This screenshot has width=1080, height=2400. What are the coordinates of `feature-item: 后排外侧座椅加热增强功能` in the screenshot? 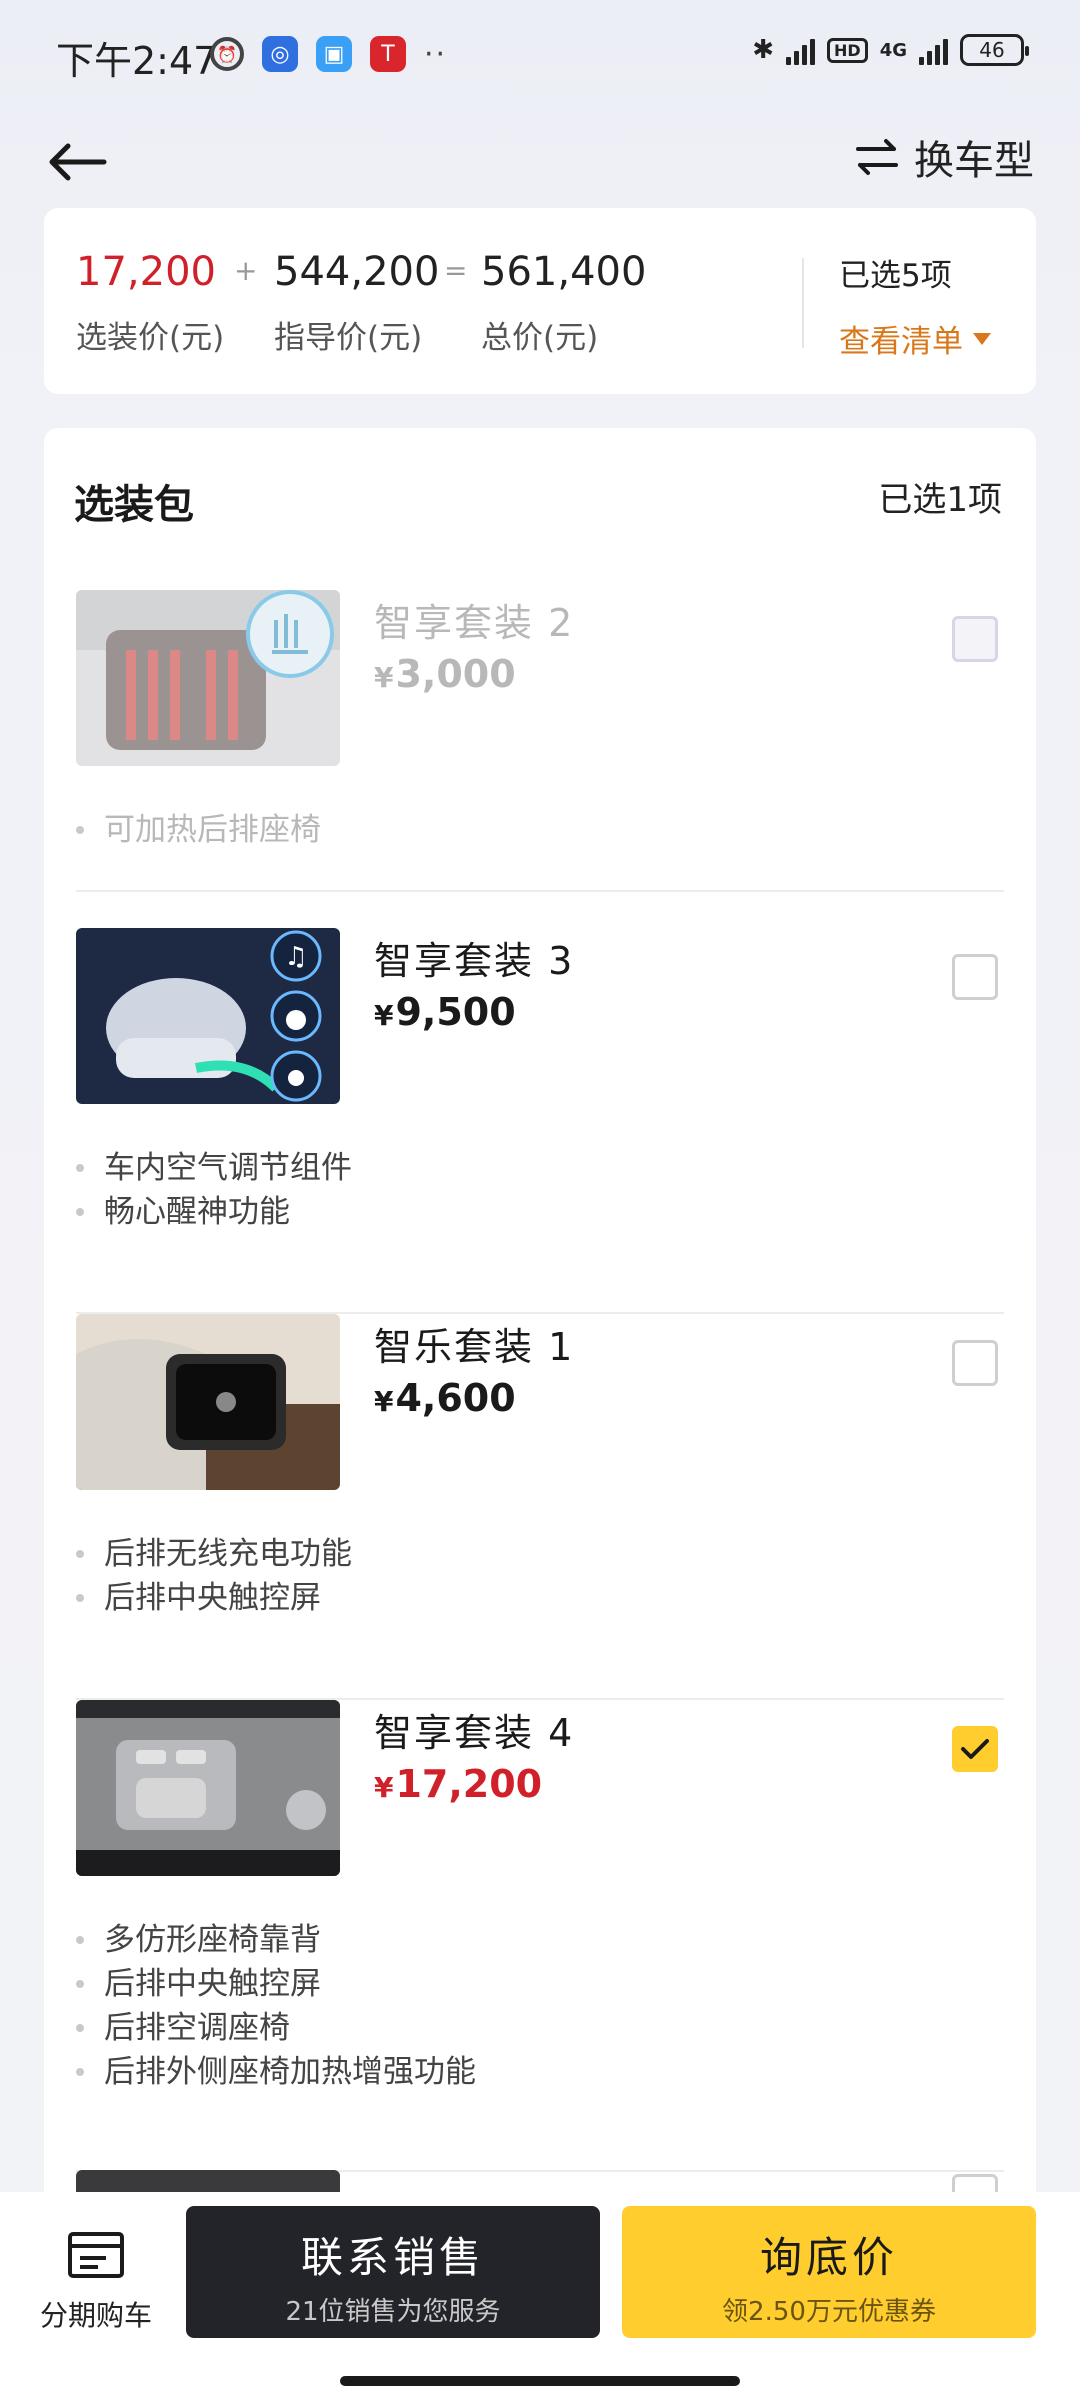 It's located at (276, 2072).